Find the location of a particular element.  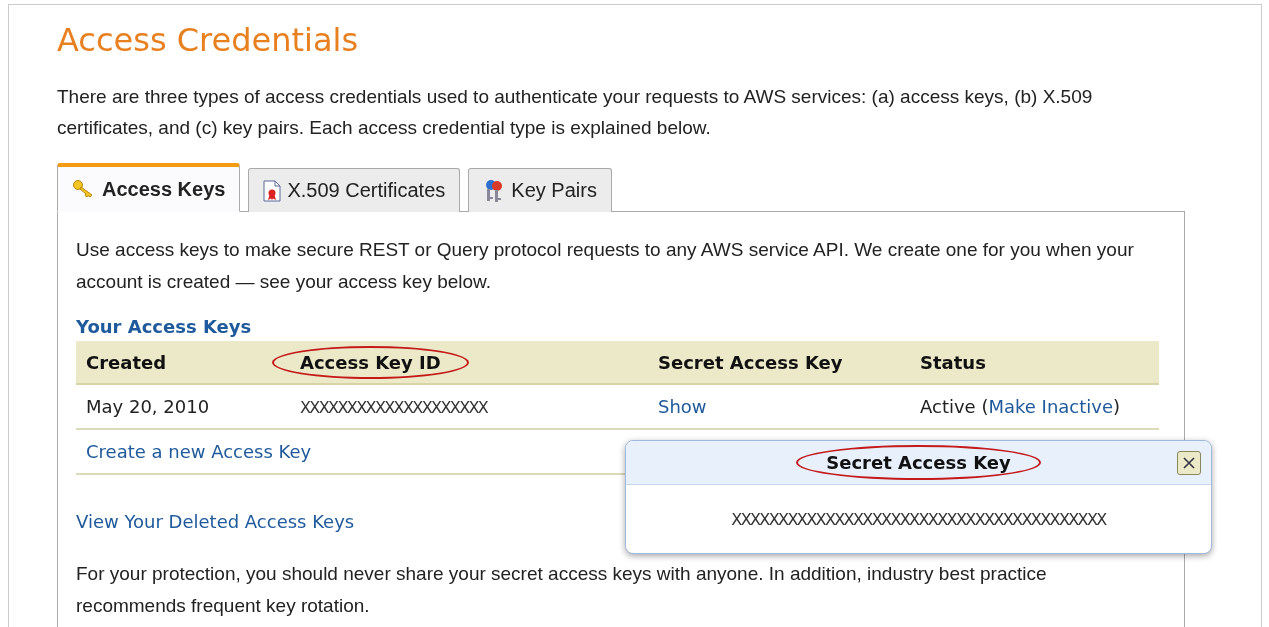

show-link: Show is located at coordinates (682, 406).